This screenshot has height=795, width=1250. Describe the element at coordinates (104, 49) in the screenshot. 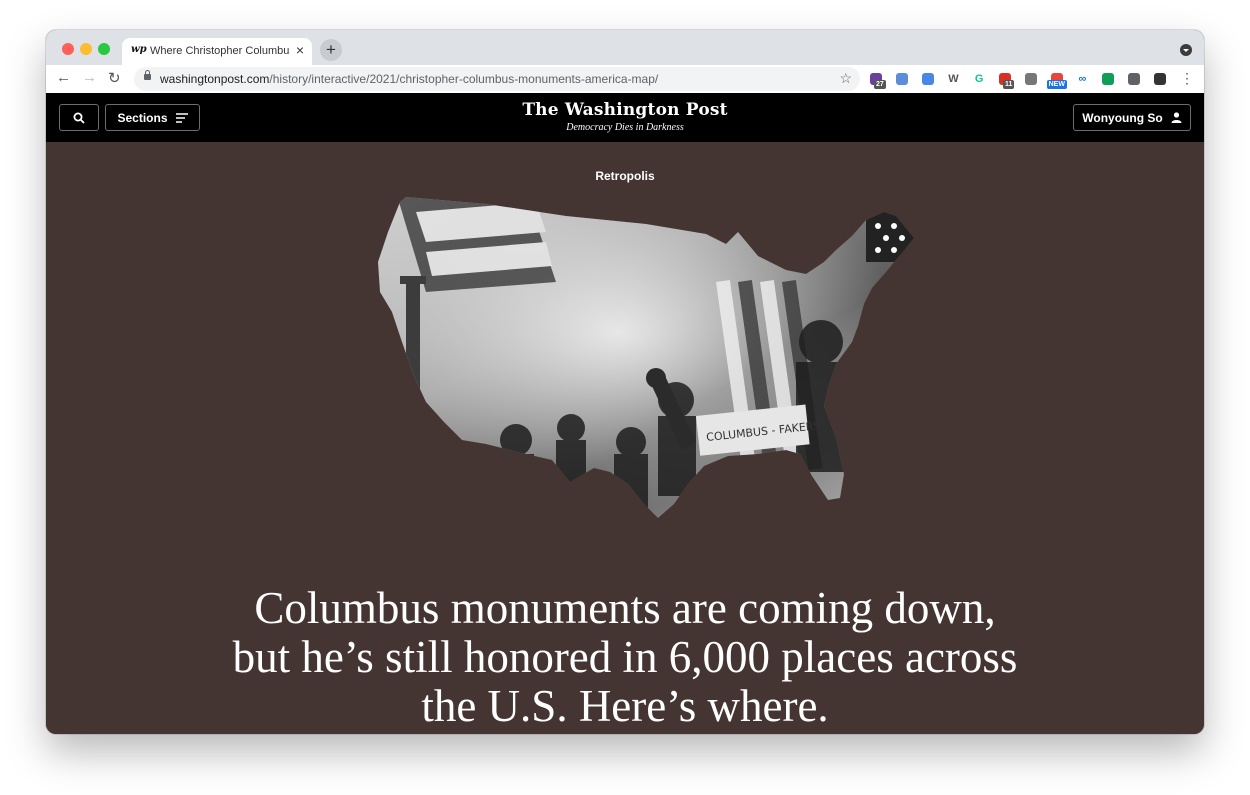

I see `zoom-window-button` at that location.